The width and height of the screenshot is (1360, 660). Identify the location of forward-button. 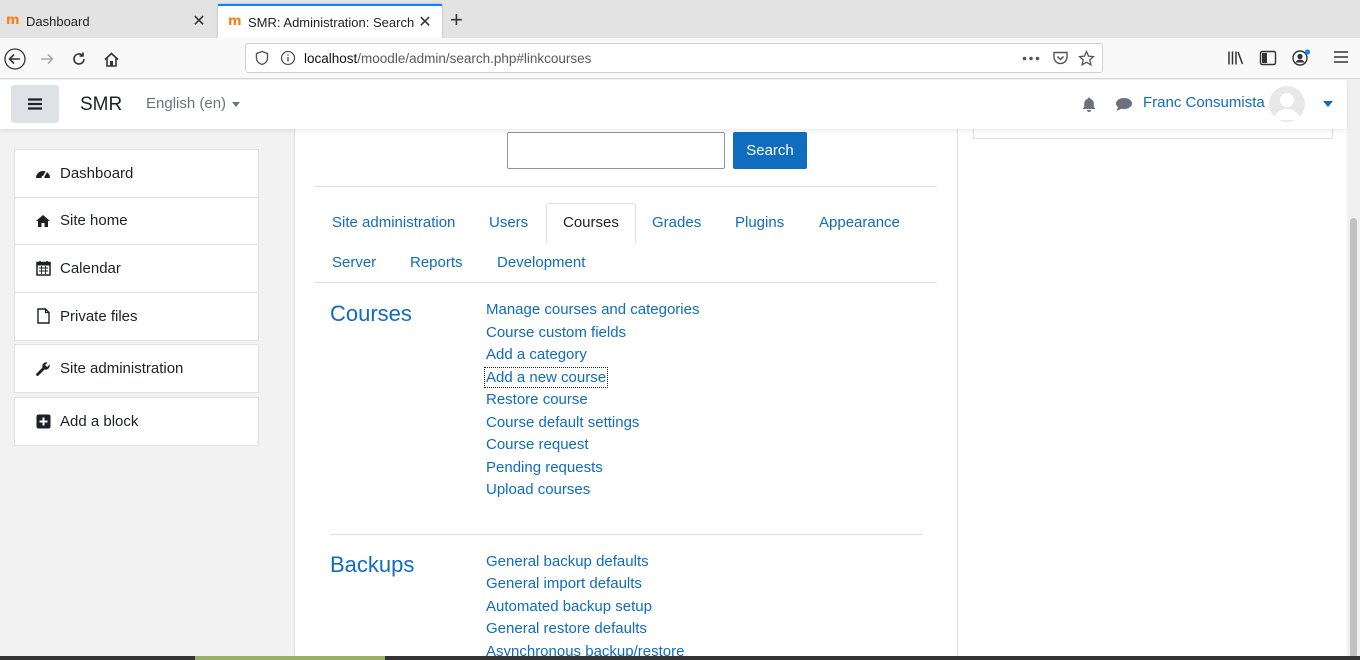
(47, 59).